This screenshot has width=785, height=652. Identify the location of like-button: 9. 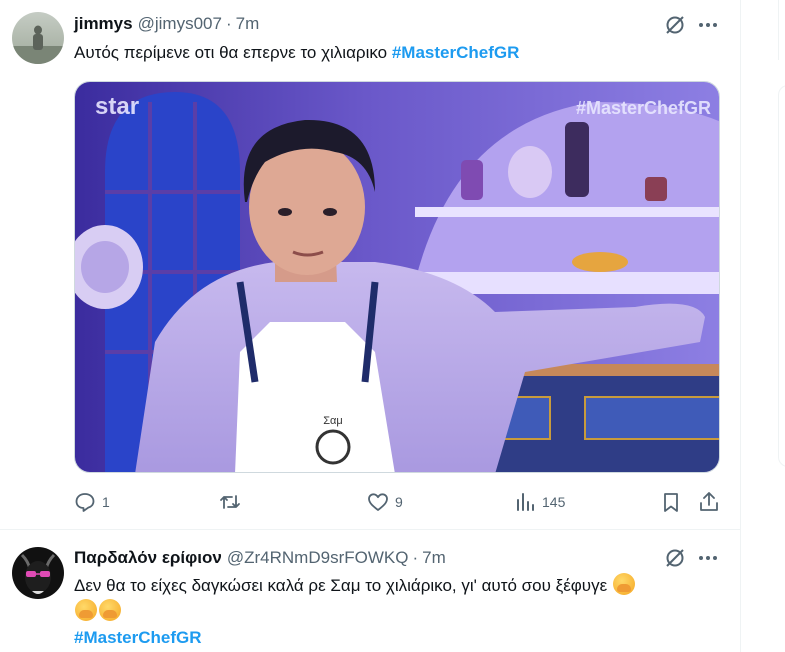
(385, 502).